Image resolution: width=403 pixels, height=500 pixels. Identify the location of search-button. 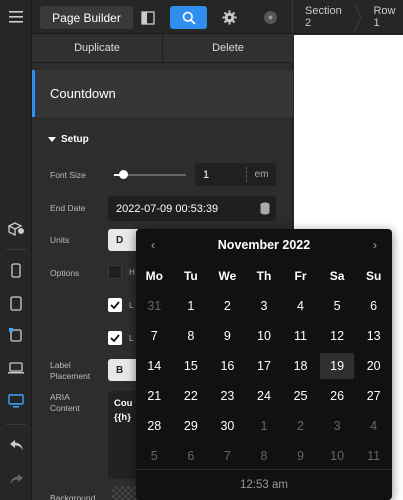
(188, 17).